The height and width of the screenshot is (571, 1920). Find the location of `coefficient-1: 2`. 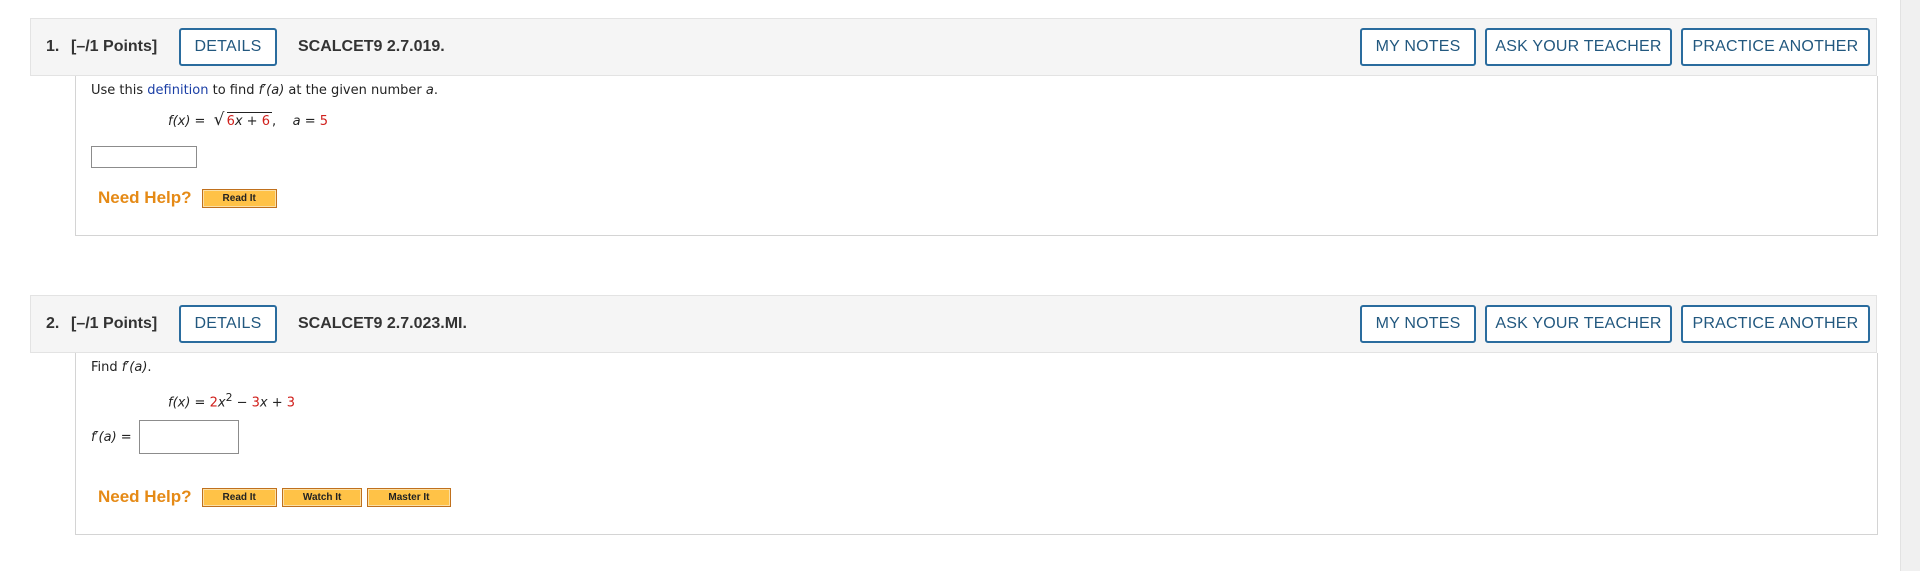

coefficient-1: 2 is located at coordinates (213, 403).